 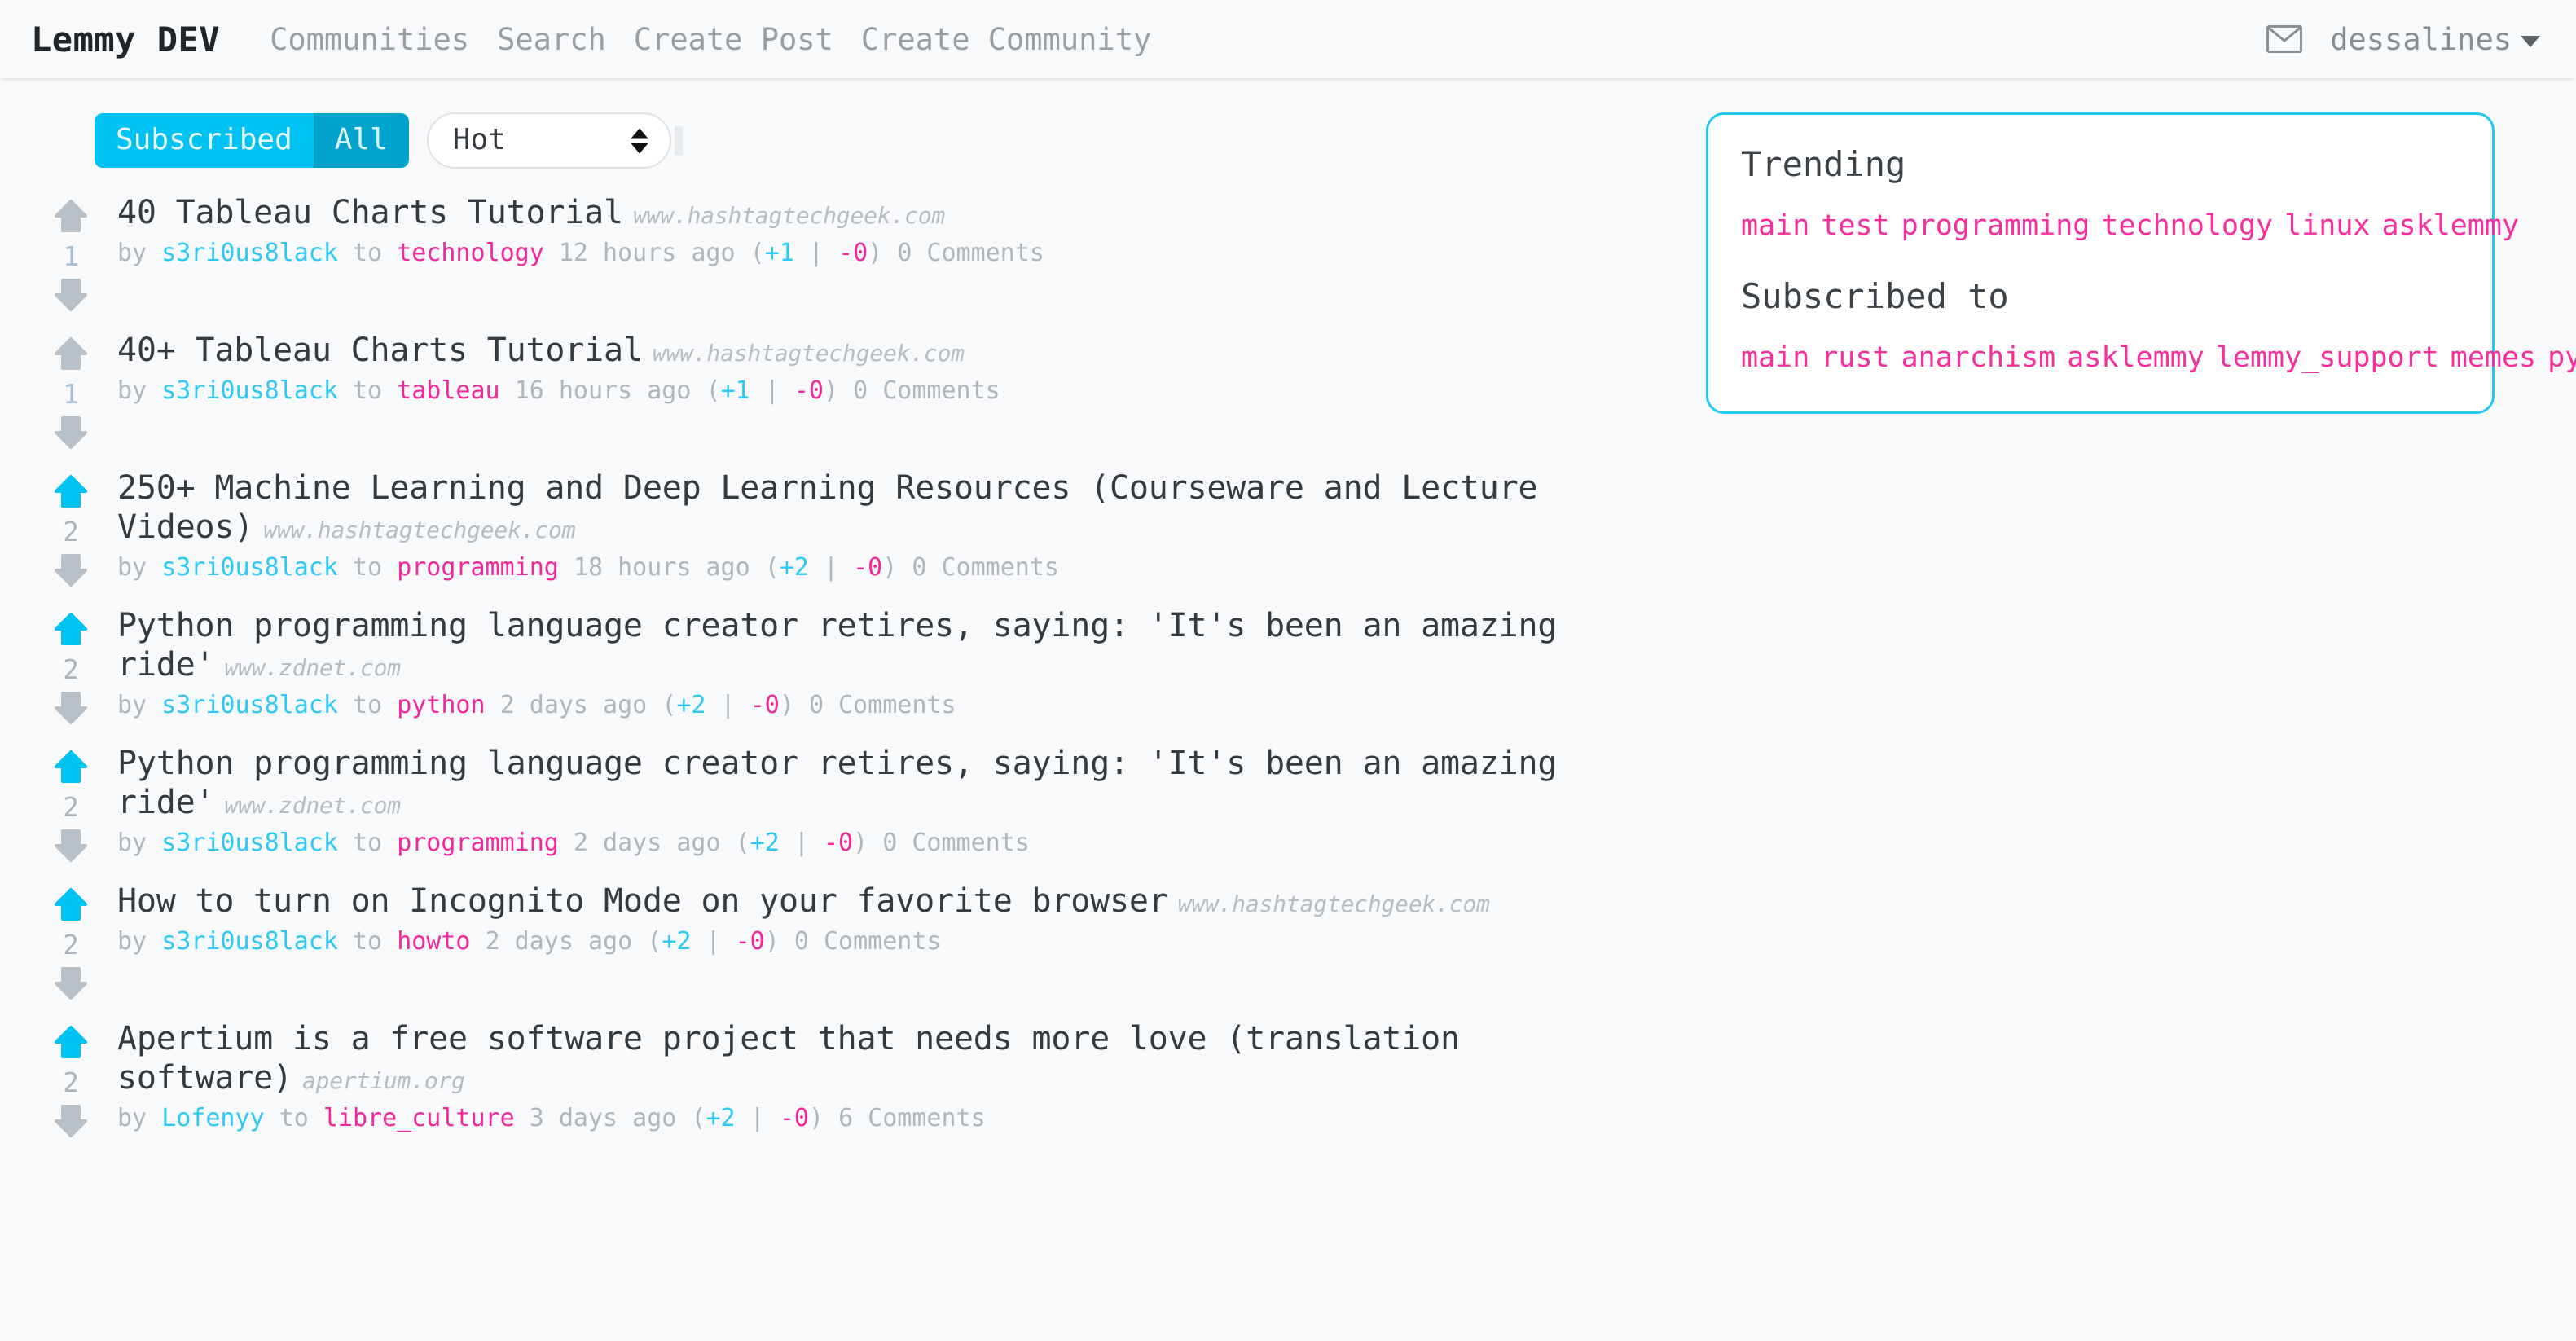 I want to click on brand-logo: Lemmy DEV, so click(x=125, y=39).